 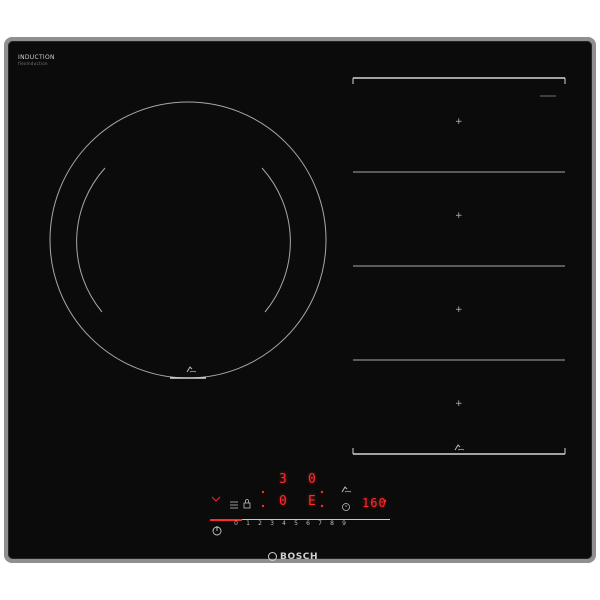 I want to click on slider-step-5: 5, so click(x=296, y=523).